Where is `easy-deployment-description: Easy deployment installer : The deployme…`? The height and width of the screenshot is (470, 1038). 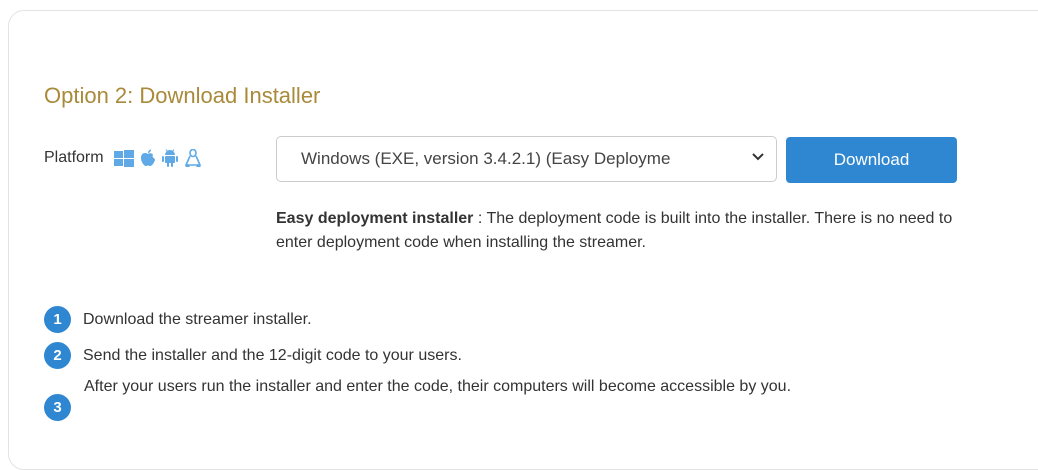 easy-deployment-description: Easy deployment installer : The deployme… is located at coordinates (626, 231).